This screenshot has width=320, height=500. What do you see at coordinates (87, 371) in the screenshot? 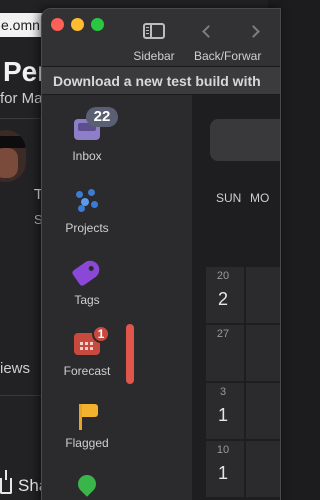
I see `sidebar-item-label: Forecast` at bounding box center [87, 371].